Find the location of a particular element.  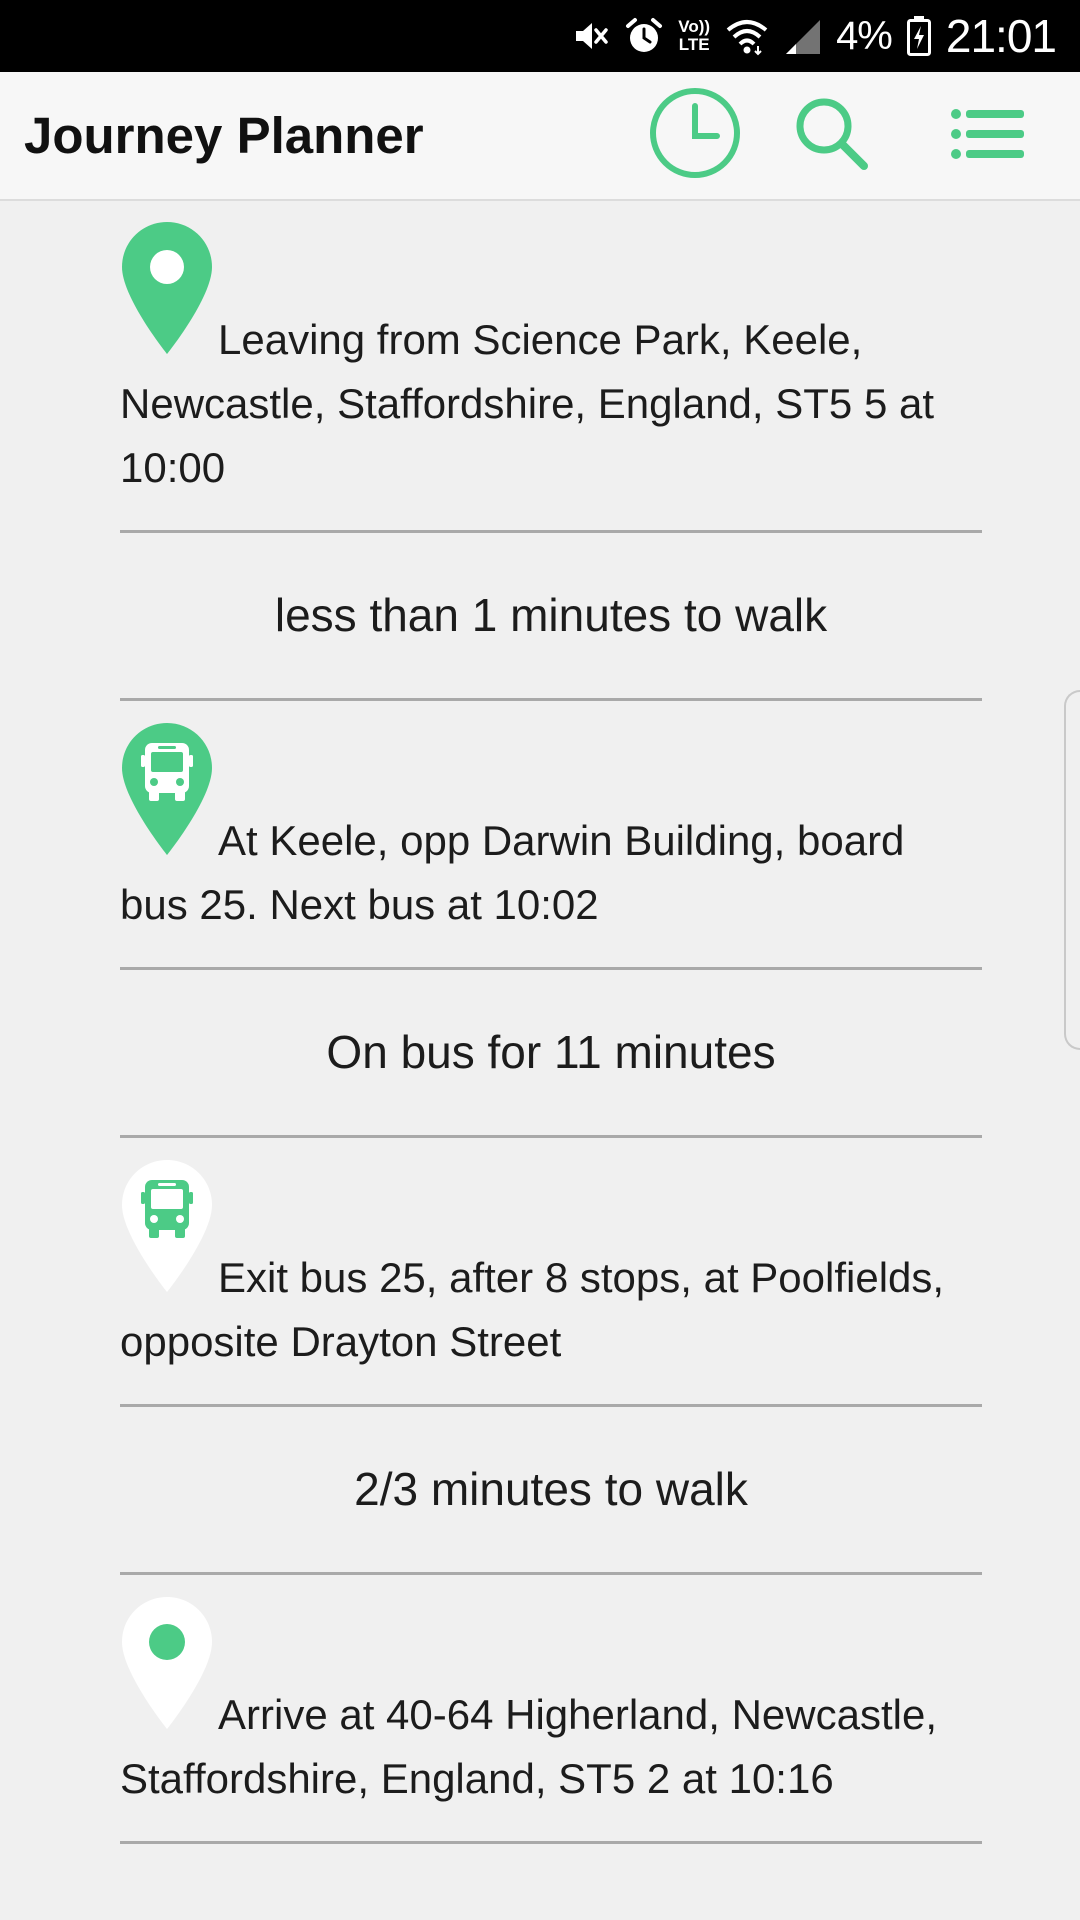

wifi-icon is located at coordinates (747, 36).